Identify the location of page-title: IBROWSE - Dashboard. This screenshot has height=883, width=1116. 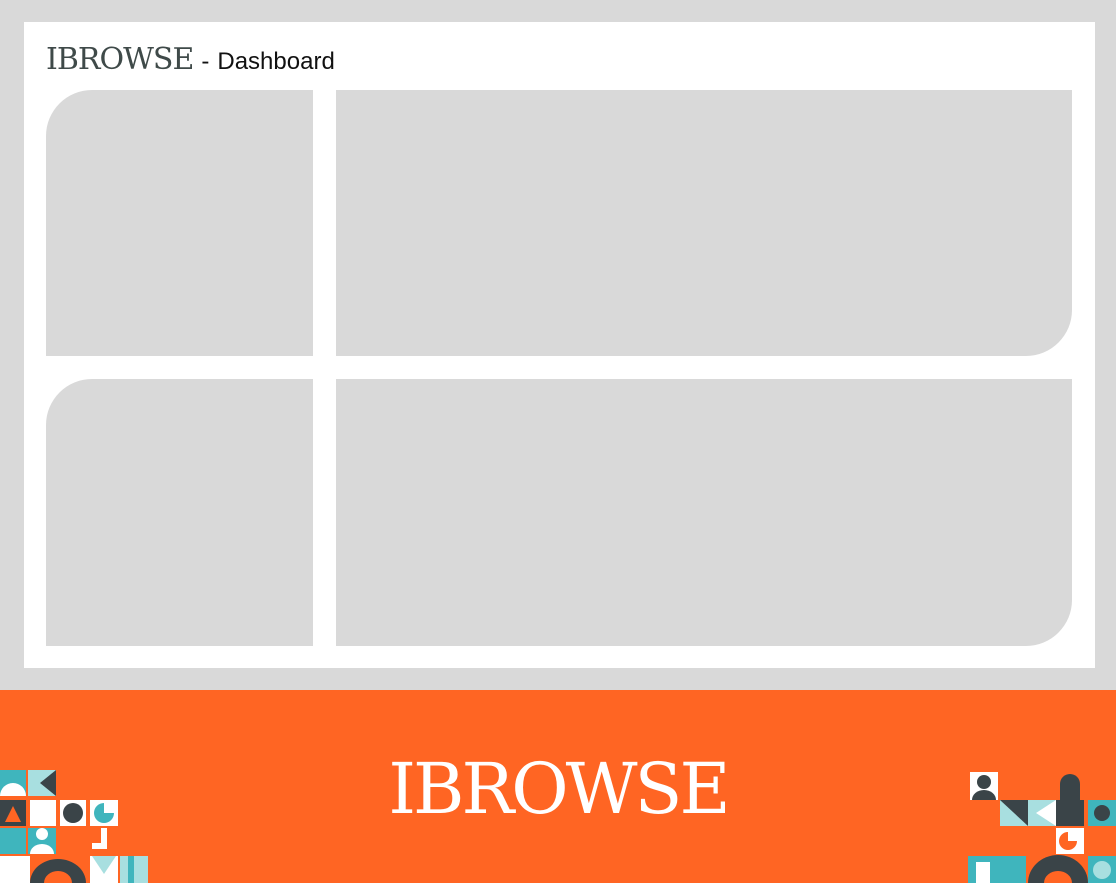
(190, 59).